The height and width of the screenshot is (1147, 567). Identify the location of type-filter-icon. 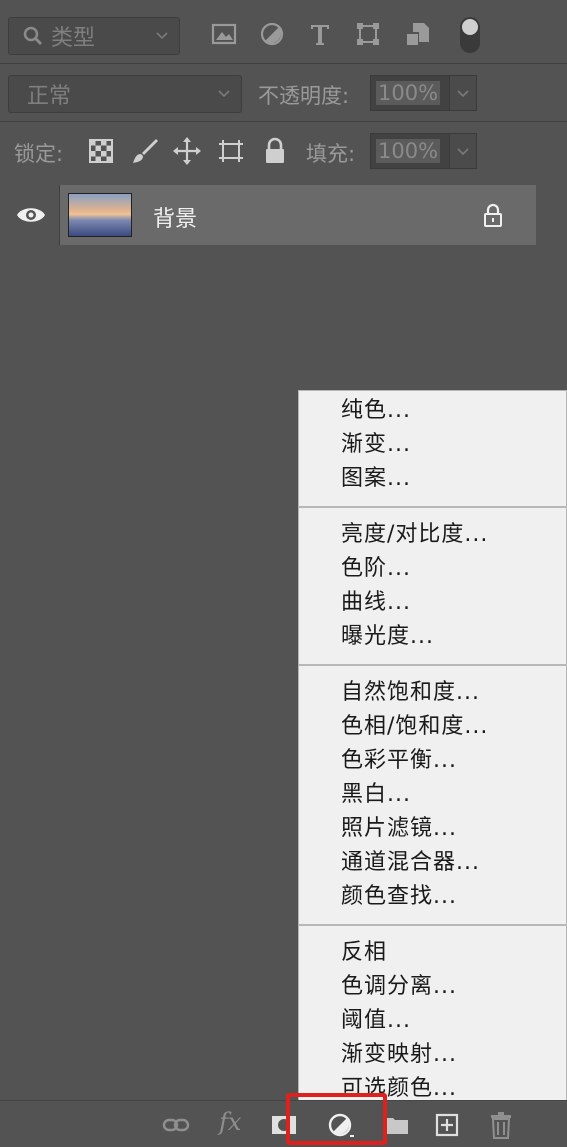
(320, 34).